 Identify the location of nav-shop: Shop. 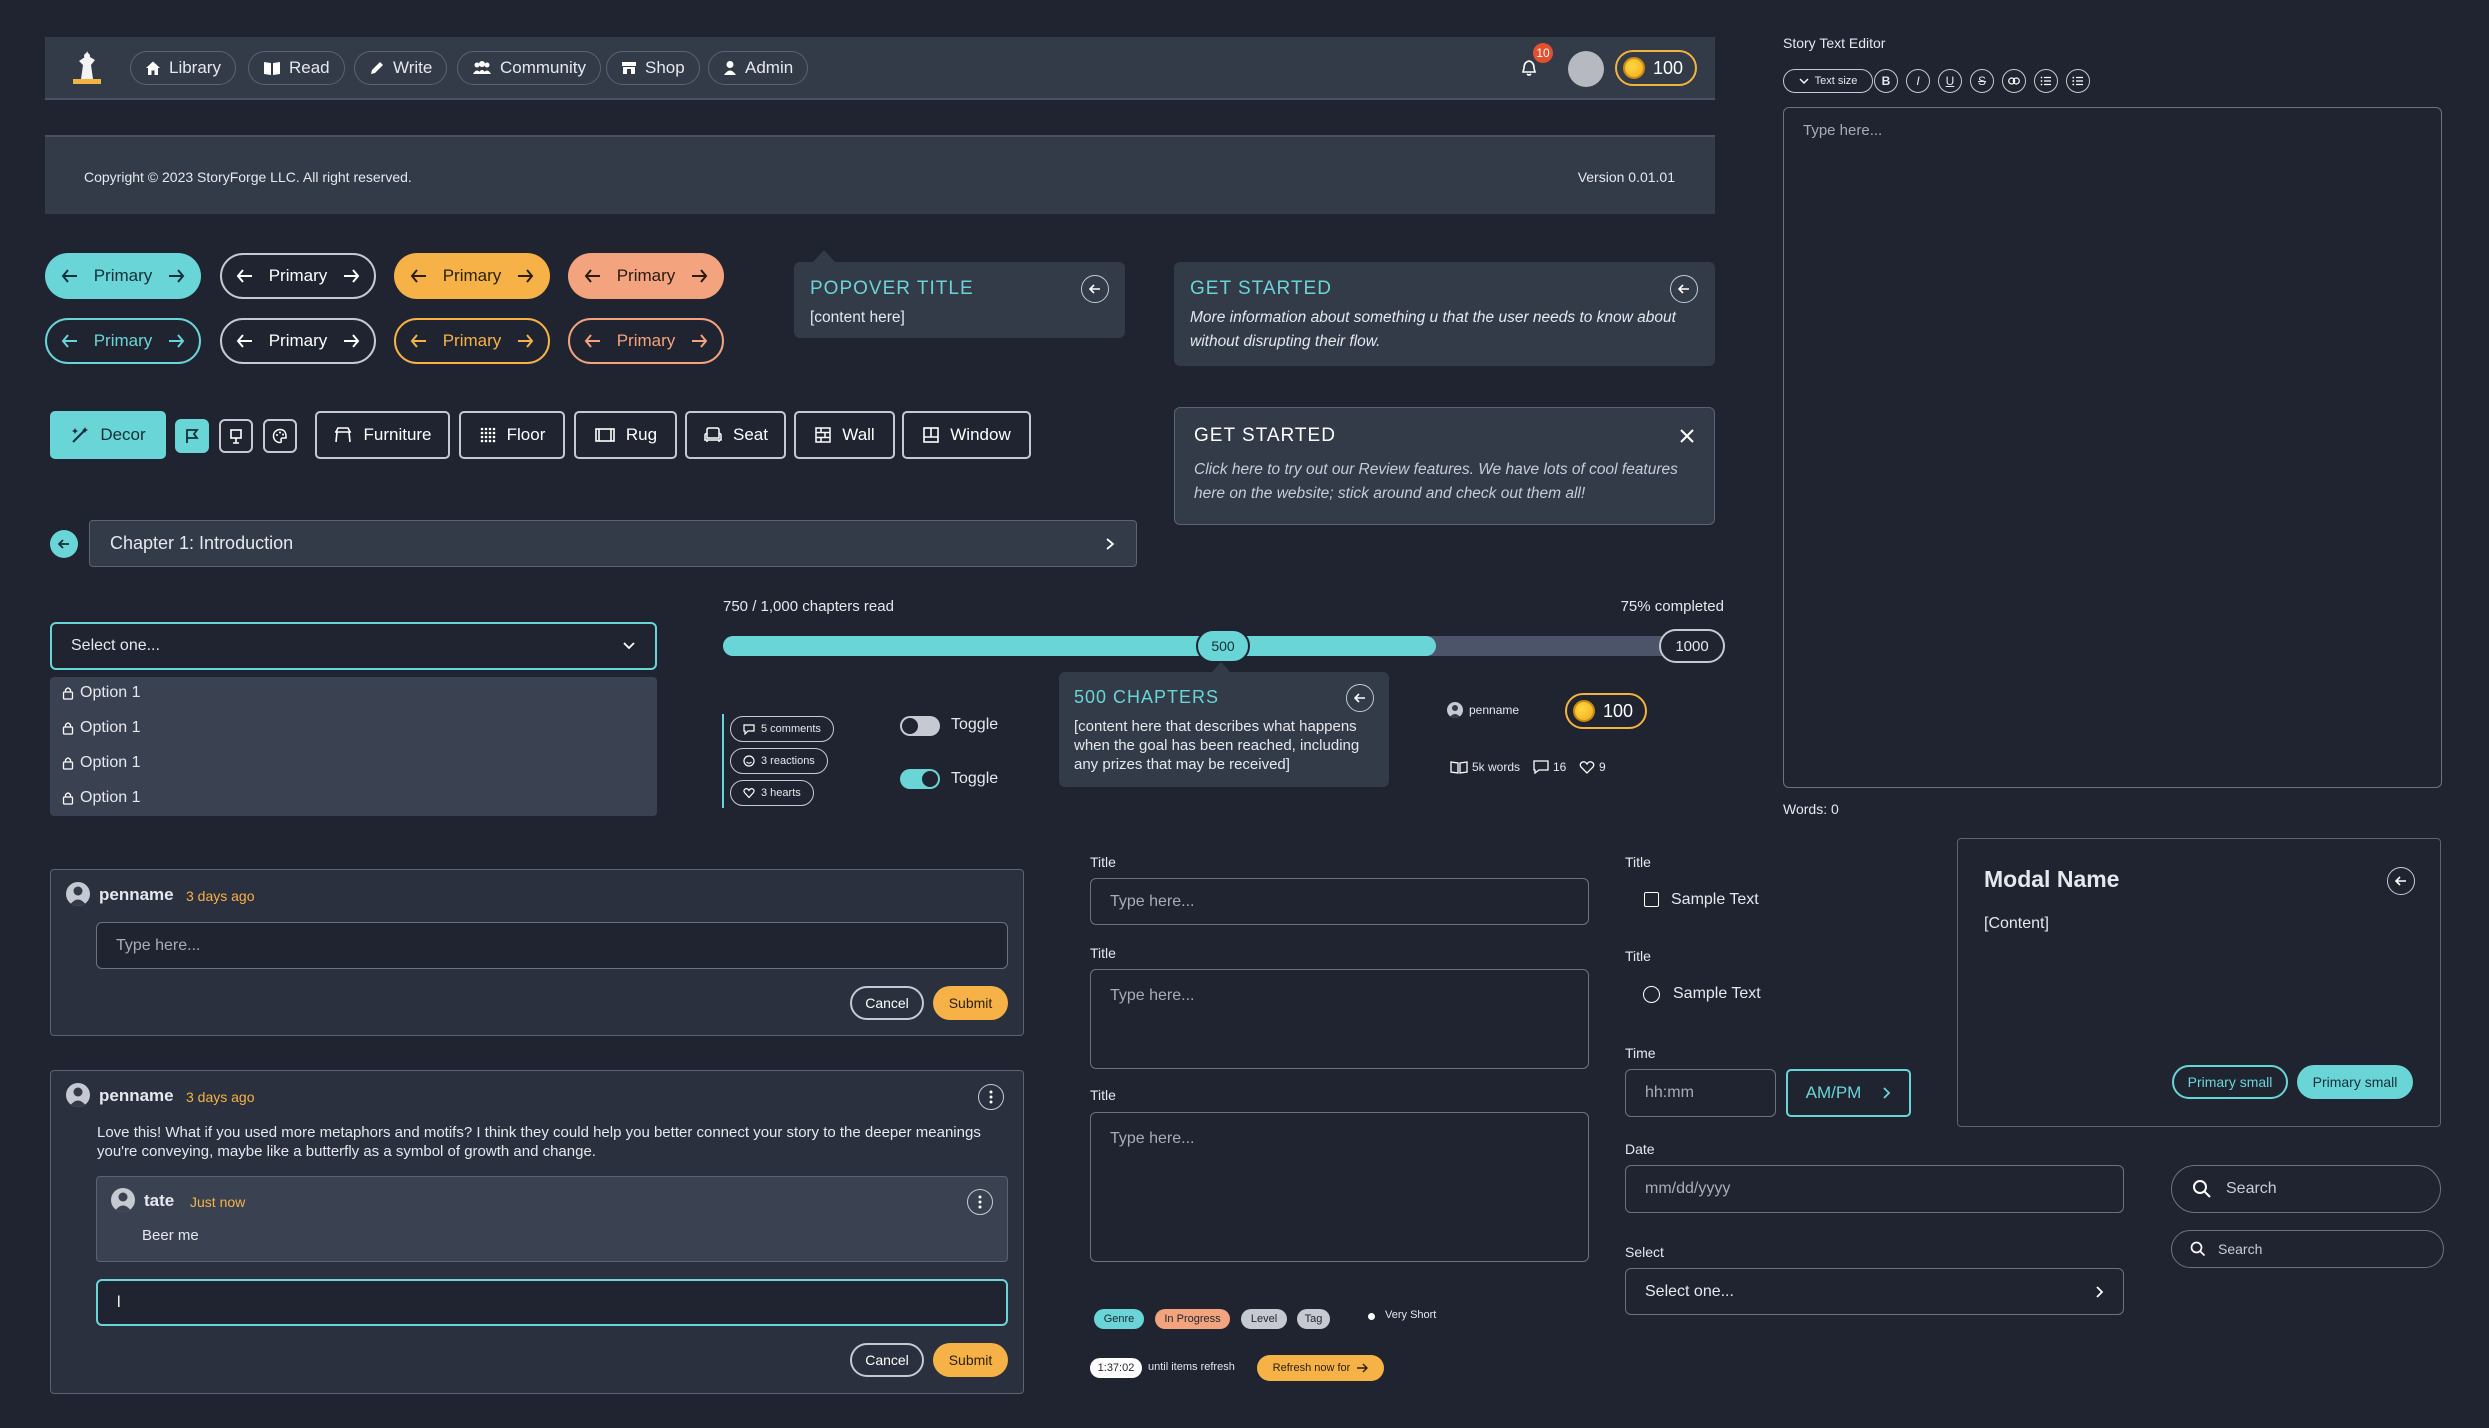
(653, 68).